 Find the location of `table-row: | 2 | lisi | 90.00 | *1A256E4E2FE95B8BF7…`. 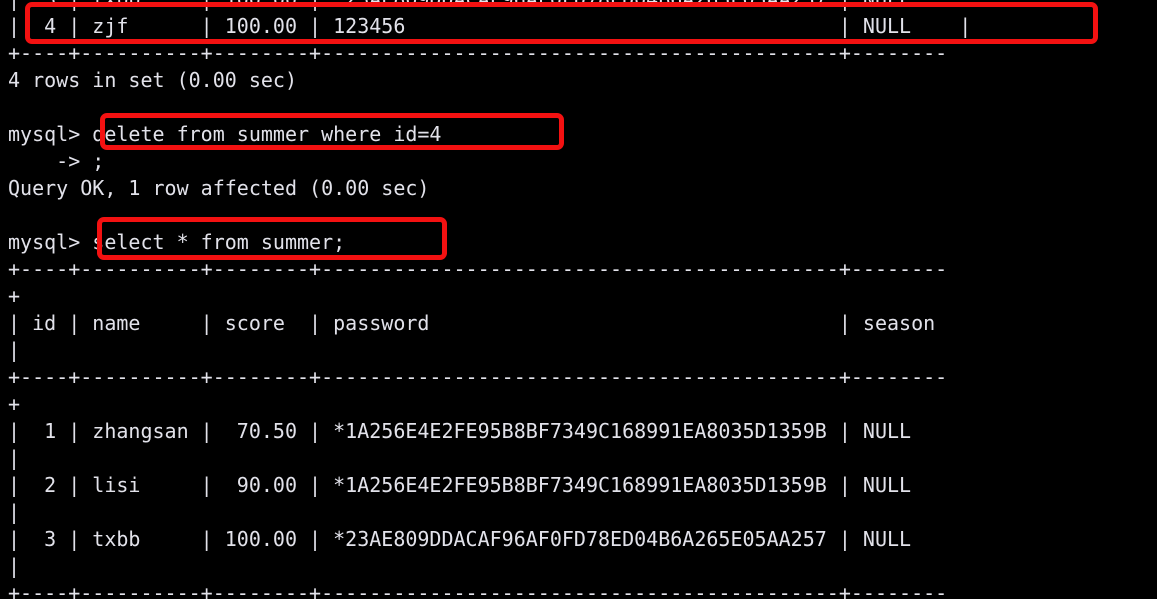

table-row: | 2 | lisi | 90.00 | *1A256E4E2FE95B8BF7… is located at coordinates (460, 485).